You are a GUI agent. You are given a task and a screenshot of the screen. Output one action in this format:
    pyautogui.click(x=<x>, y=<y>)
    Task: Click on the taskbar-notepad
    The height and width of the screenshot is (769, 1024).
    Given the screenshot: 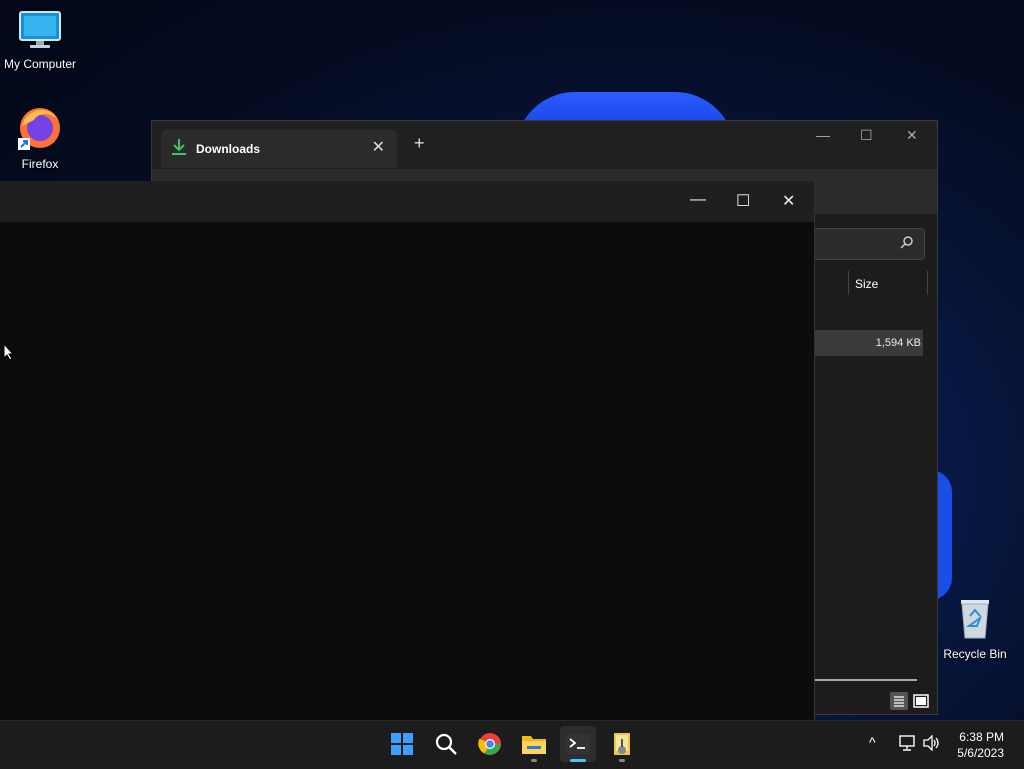 What is the action you would take?
    pyautogui.click(x=622, y=744)
    